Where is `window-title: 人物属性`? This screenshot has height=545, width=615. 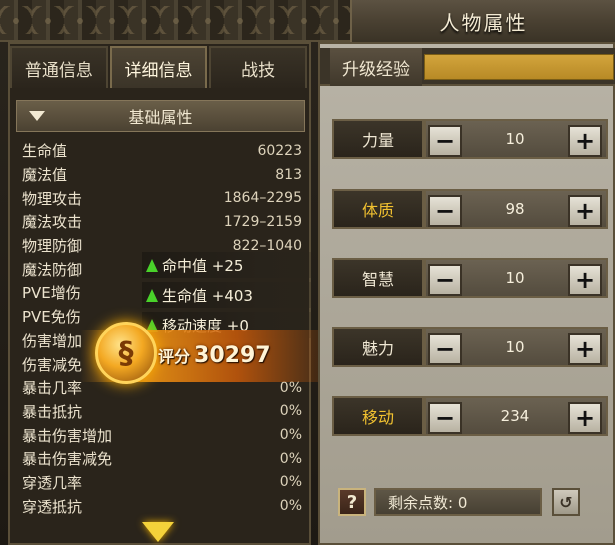 window-title: 人物属性 is located at coordinates (483, 22).